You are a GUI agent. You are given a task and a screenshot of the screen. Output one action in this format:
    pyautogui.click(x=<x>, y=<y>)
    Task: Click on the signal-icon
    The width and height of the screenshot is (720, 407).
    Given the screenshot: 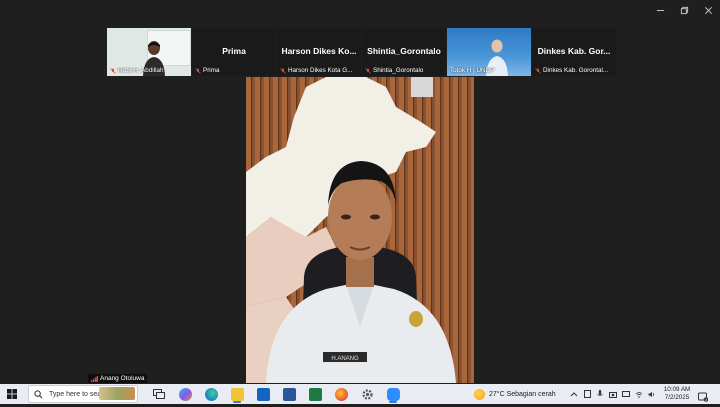 What is the action you would take?
    pyautogui.click(x=94, y=378)
    